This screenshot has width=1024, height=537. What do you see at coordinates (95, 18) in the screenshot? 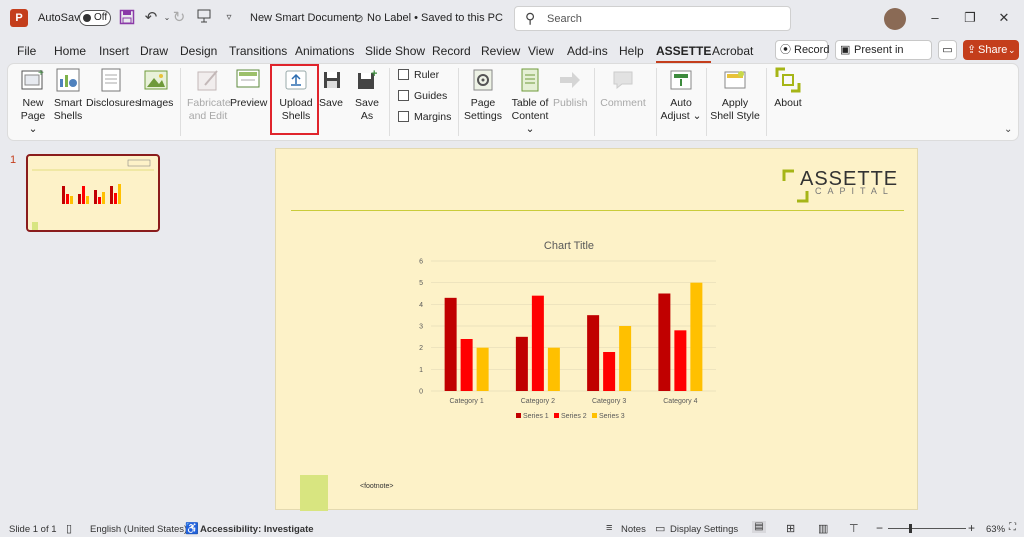
I see `autosave-toggle: Off` at bounding box center [95, 18].